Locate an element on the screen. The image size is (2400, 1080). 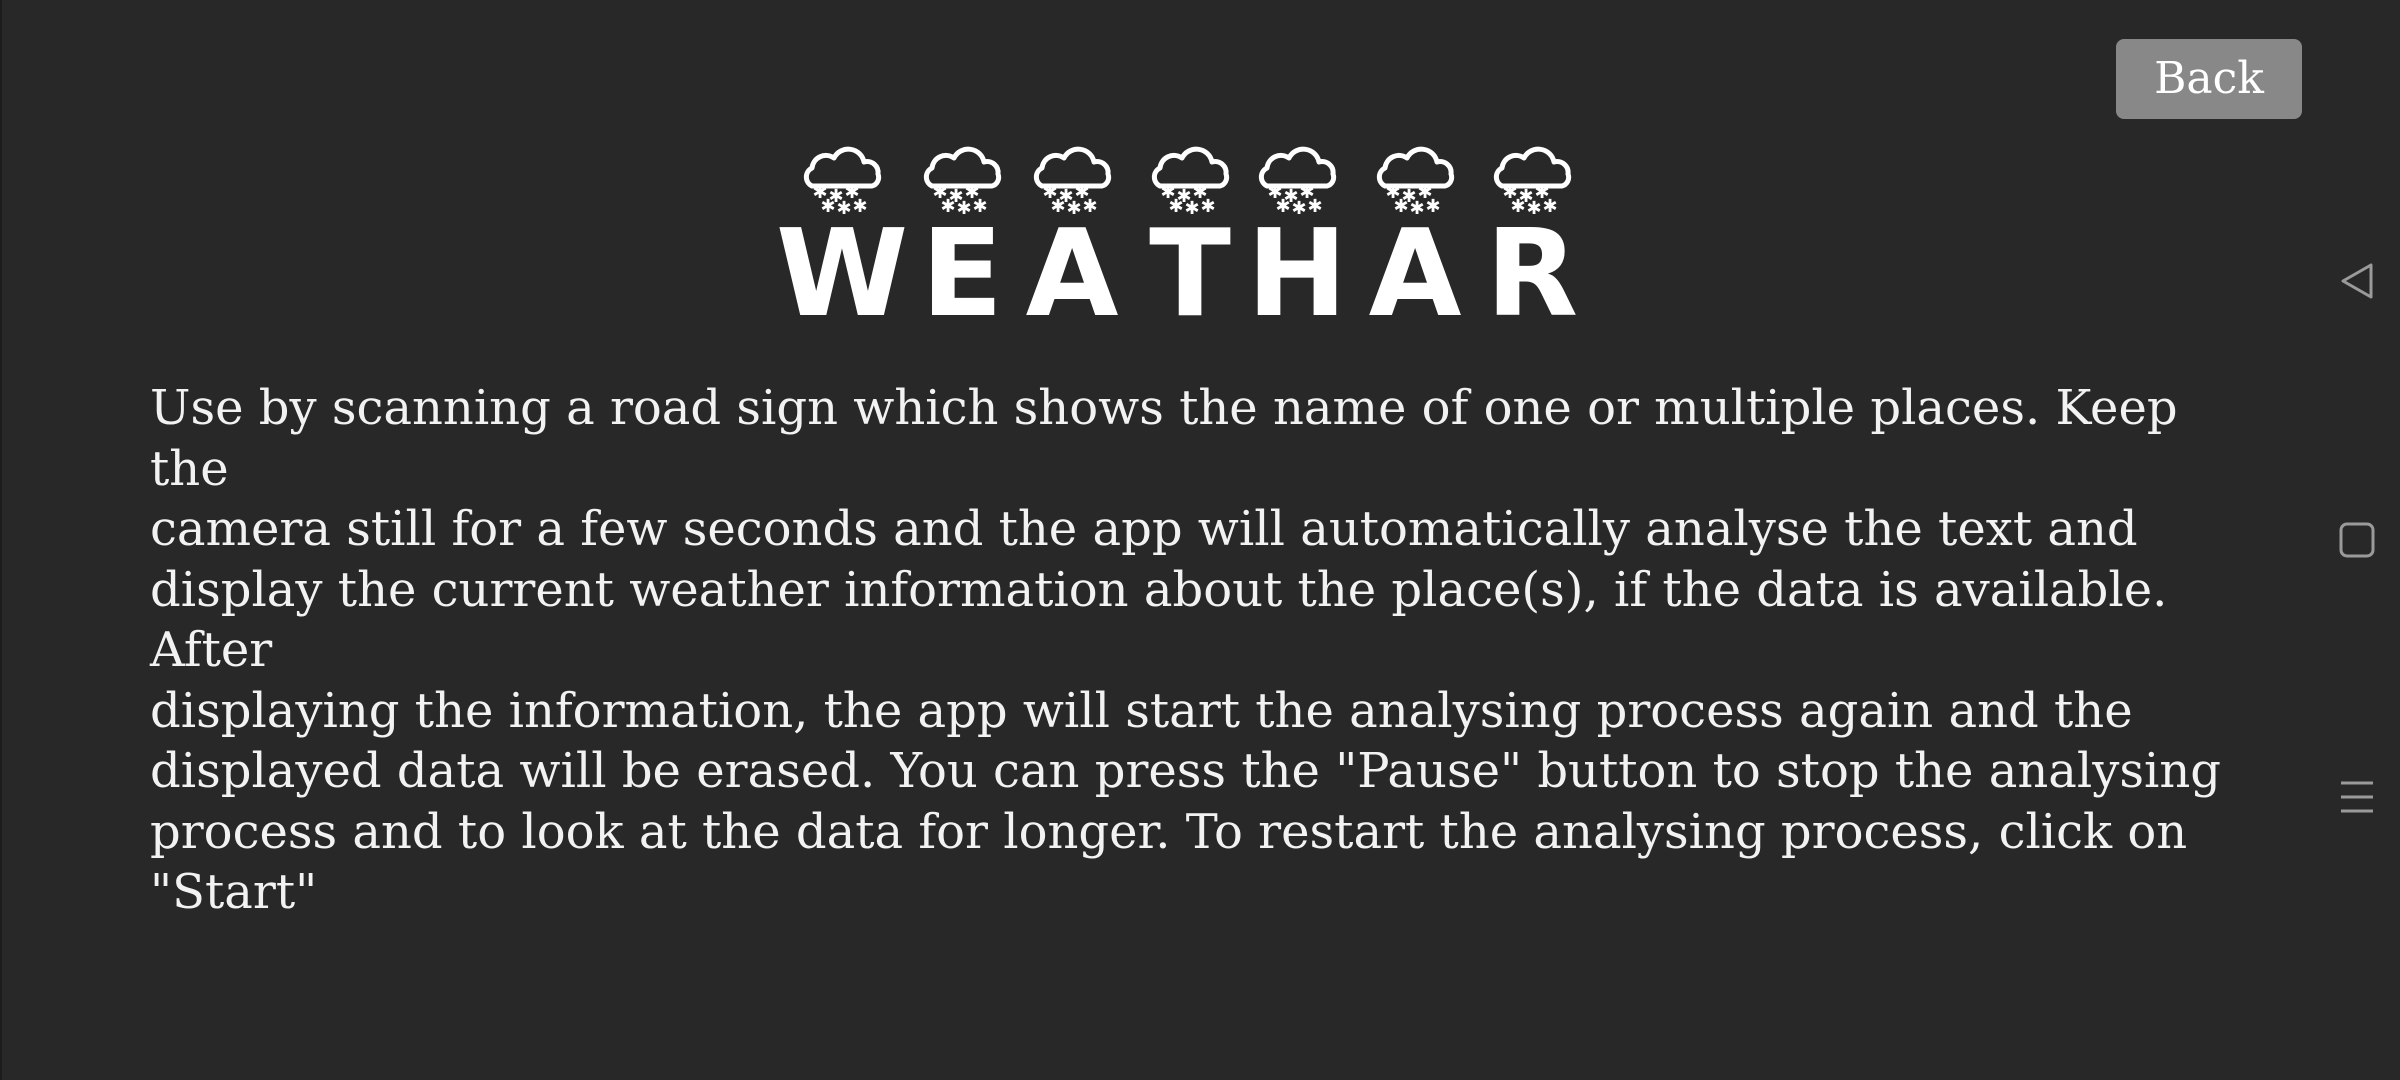
nav-back-button is located at coordinates (2357, 281).